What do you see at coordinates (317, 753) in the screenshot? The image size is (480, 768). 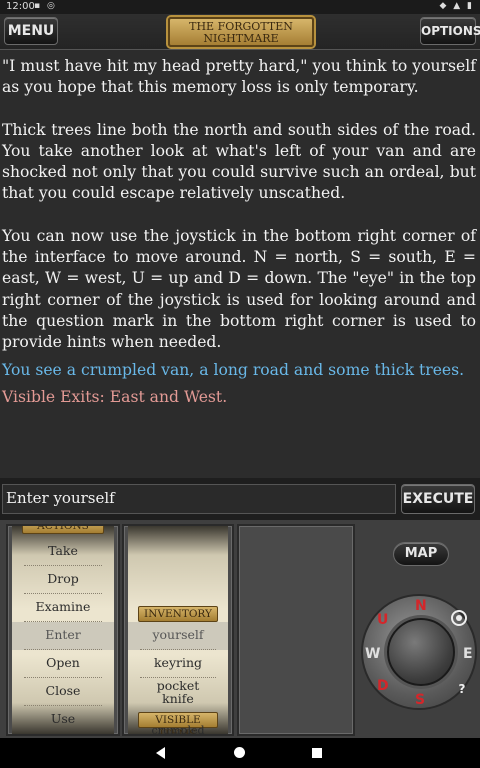 I see `recents-icon` at bounding box center [317, 753].